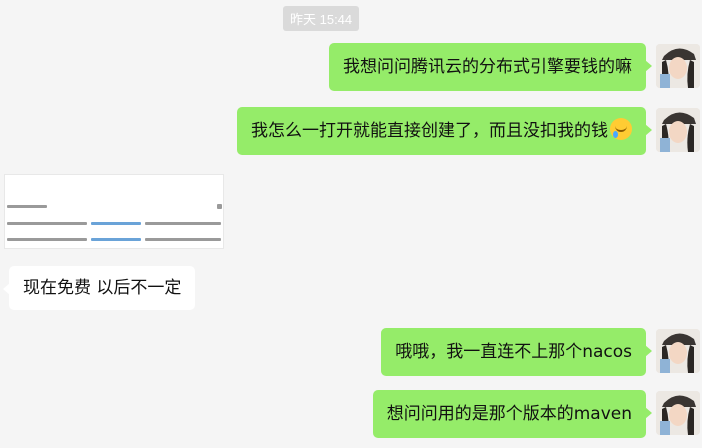 The height and width of the screenshot is (448, 702). I want to click on message-bubble-outgoing: 我想问问腾讯云的分布式引擎要钱的嘛, so click(490, 67).